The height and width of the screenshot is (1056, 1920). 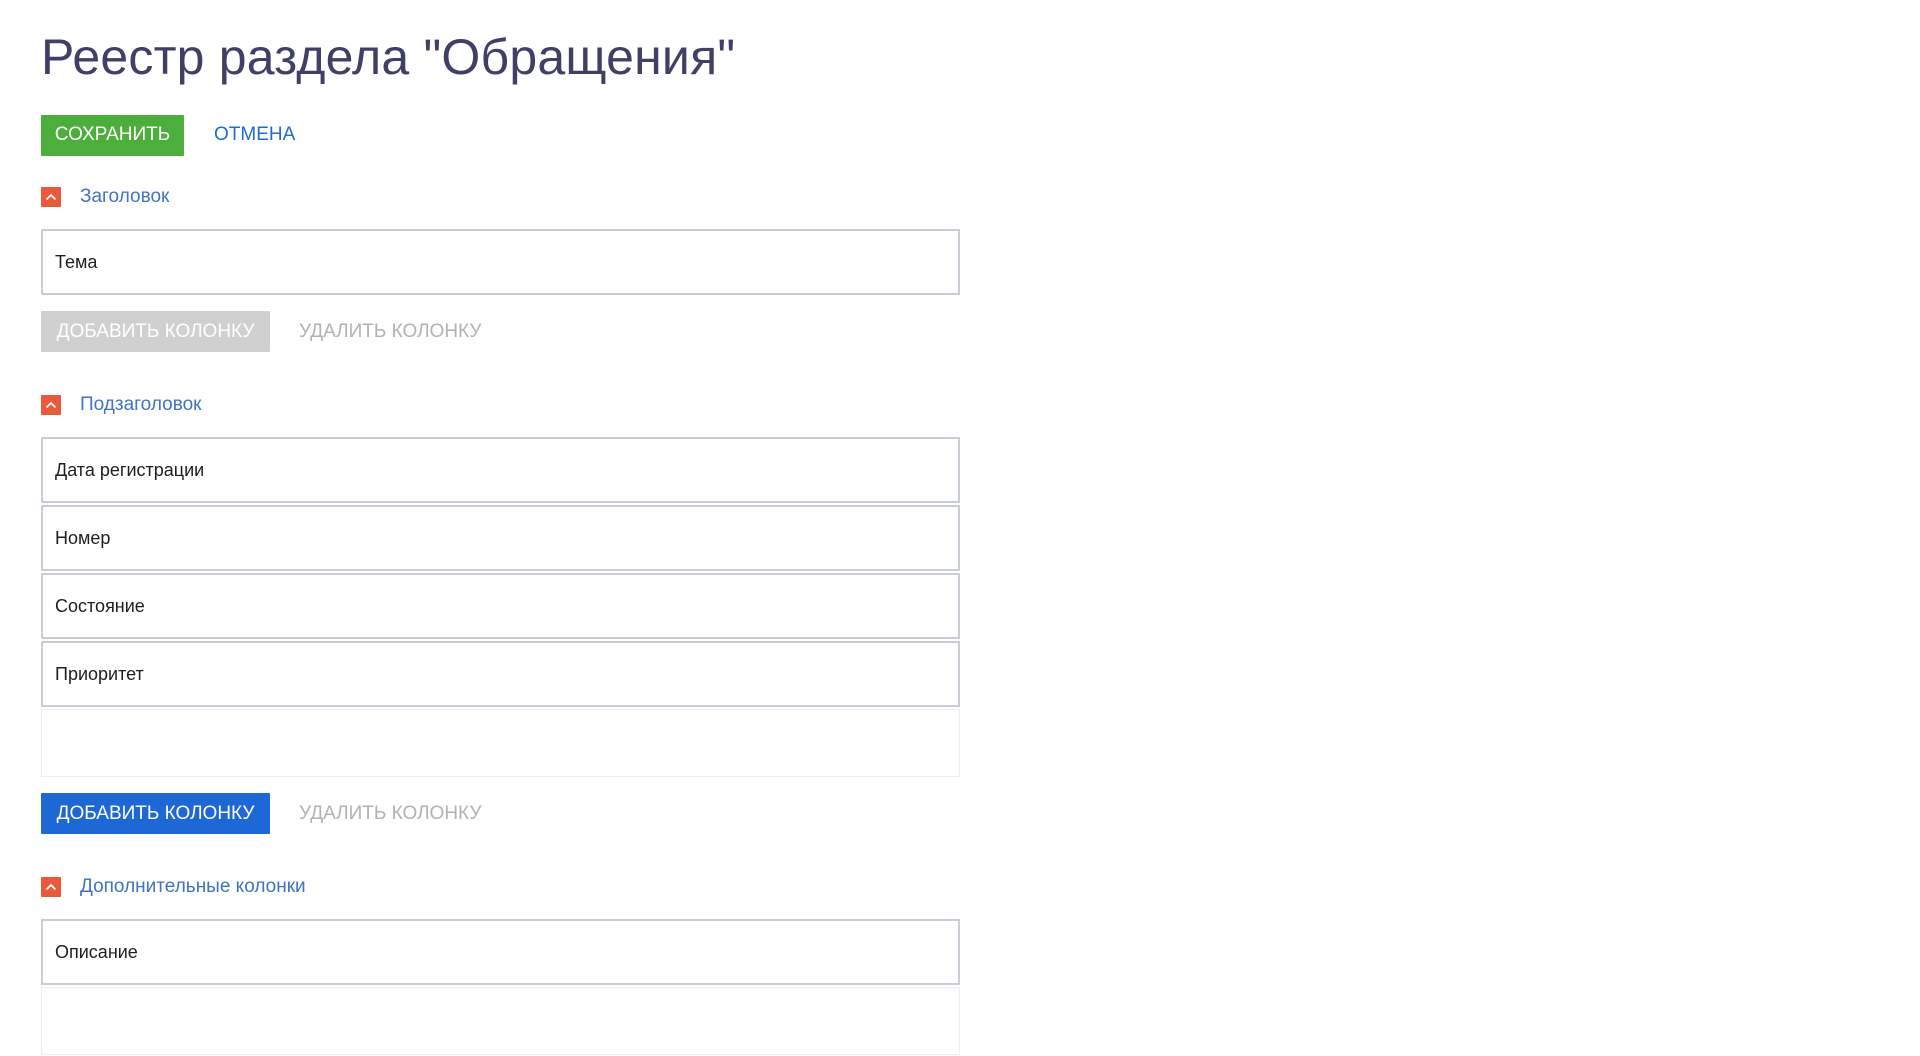 What do you see at coordinates (193, 887) in the screenshot?
I see `group-title-additional: Дополнительные колонки` at bounding box center [193, 887].